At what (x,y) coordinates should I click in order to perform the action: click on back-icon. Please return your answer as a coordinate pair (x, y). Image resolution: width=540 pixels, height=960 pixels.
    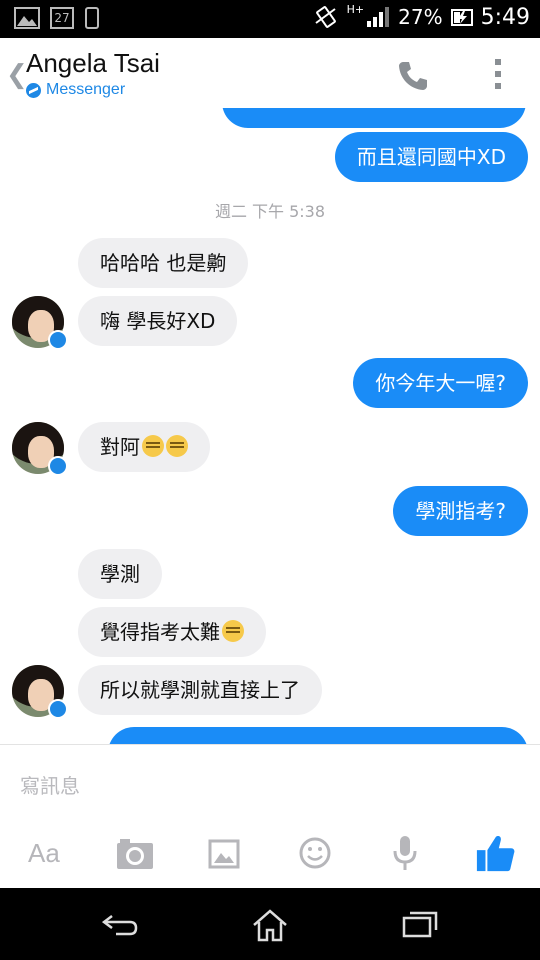
    Looking at the image, I should click on (120, 923).